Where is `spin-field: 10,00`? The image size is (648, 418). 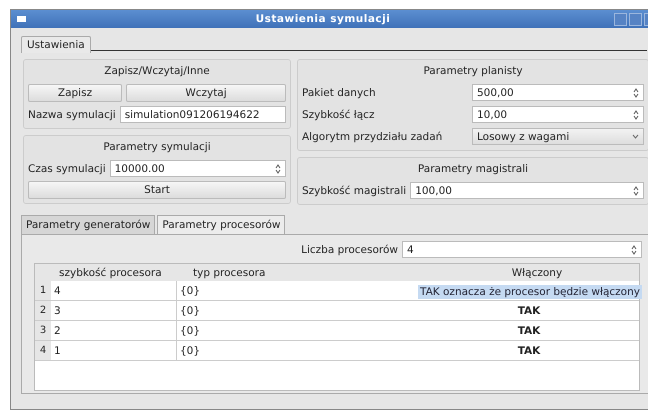 spin-field: 10,00 is located at coordinates (558, 114).